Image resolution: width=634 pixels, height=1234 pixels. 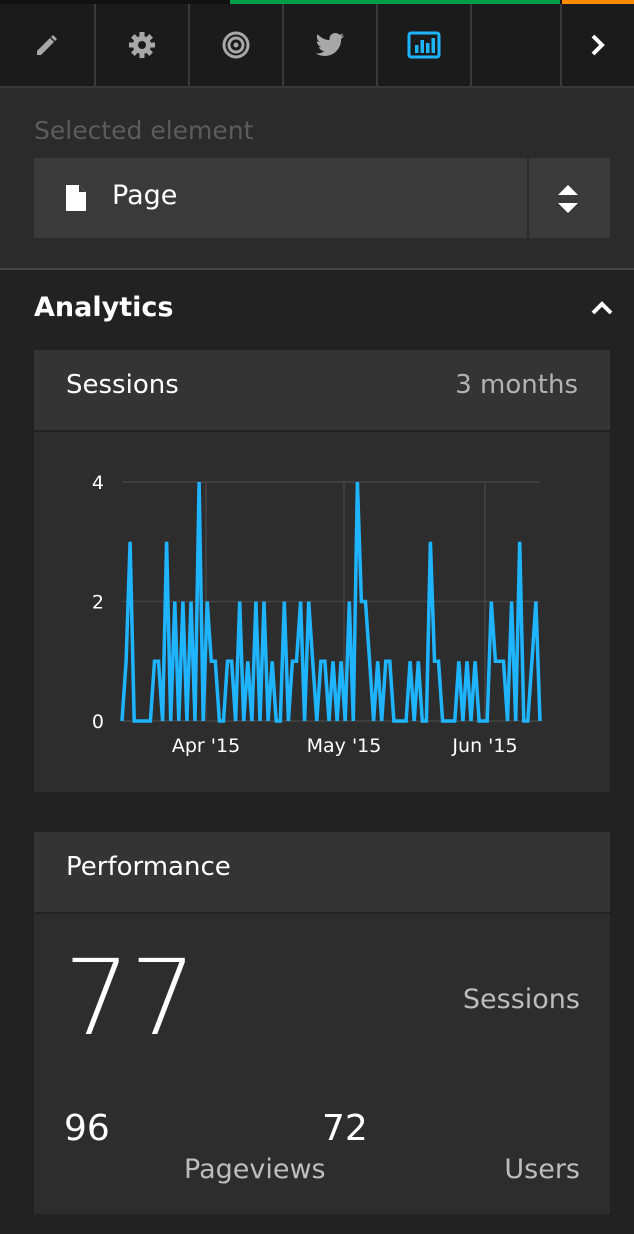 What do you see at coordinates (98, 603) in the screenshot?
I see `y-tick-label: 2` at bounding box center [98, 603].